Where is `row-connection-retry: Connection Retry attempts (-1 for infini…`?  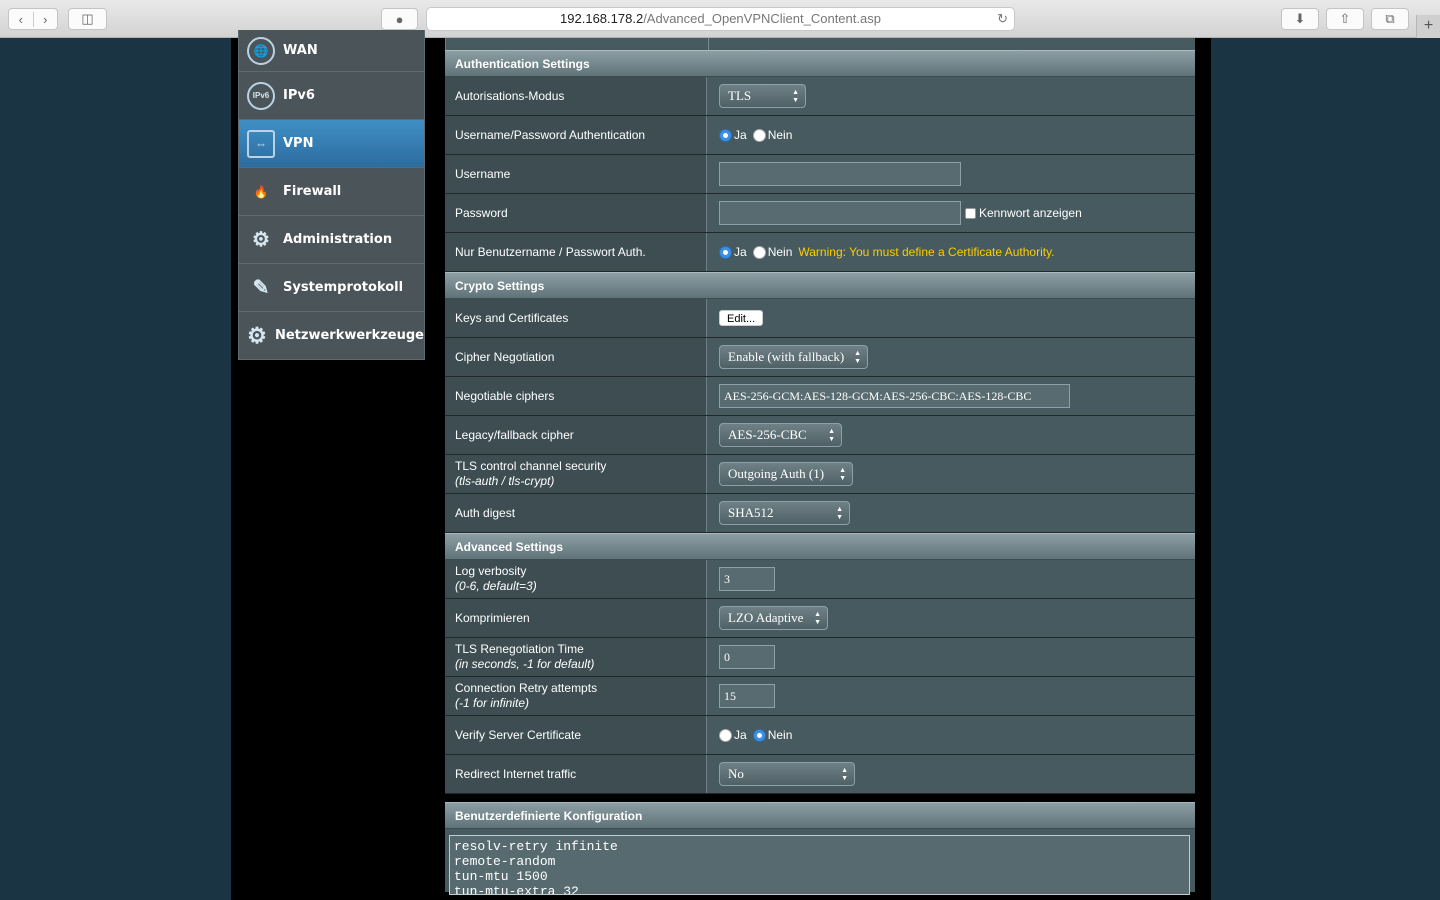 row-connection-retry: Connection Retry attempts (-1 for infini… is located at coordinates (820, 696).